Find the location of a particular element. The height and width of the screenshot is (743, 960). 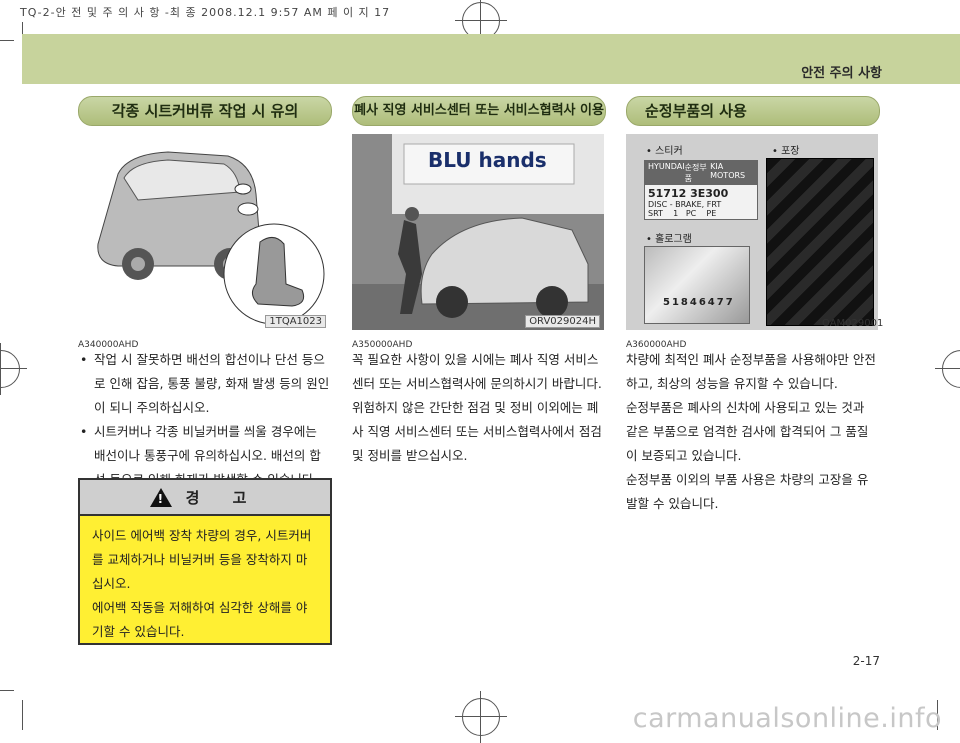

heading-genuine-parts: 순정부품의 사용 is located at coordinates (753, 111).